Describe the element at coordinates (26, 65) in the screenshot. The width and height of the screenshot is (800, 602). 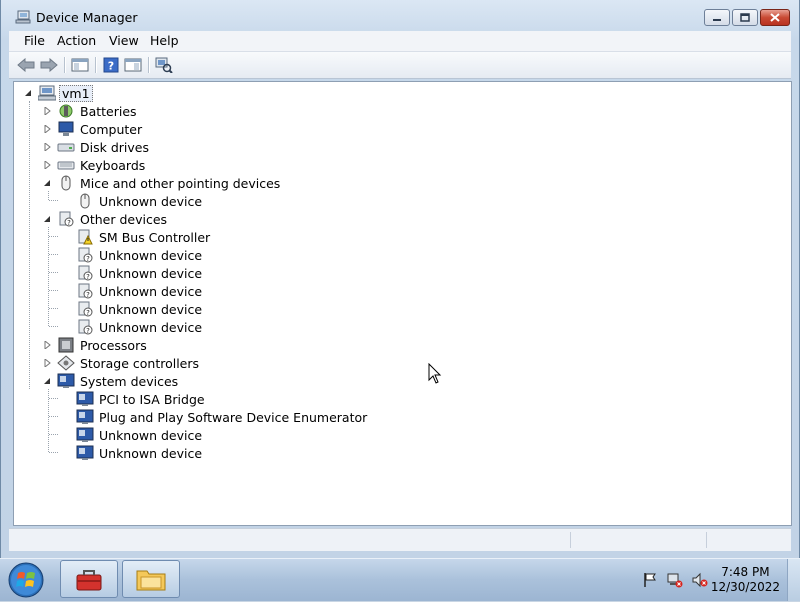
I see `back-button` at that location.